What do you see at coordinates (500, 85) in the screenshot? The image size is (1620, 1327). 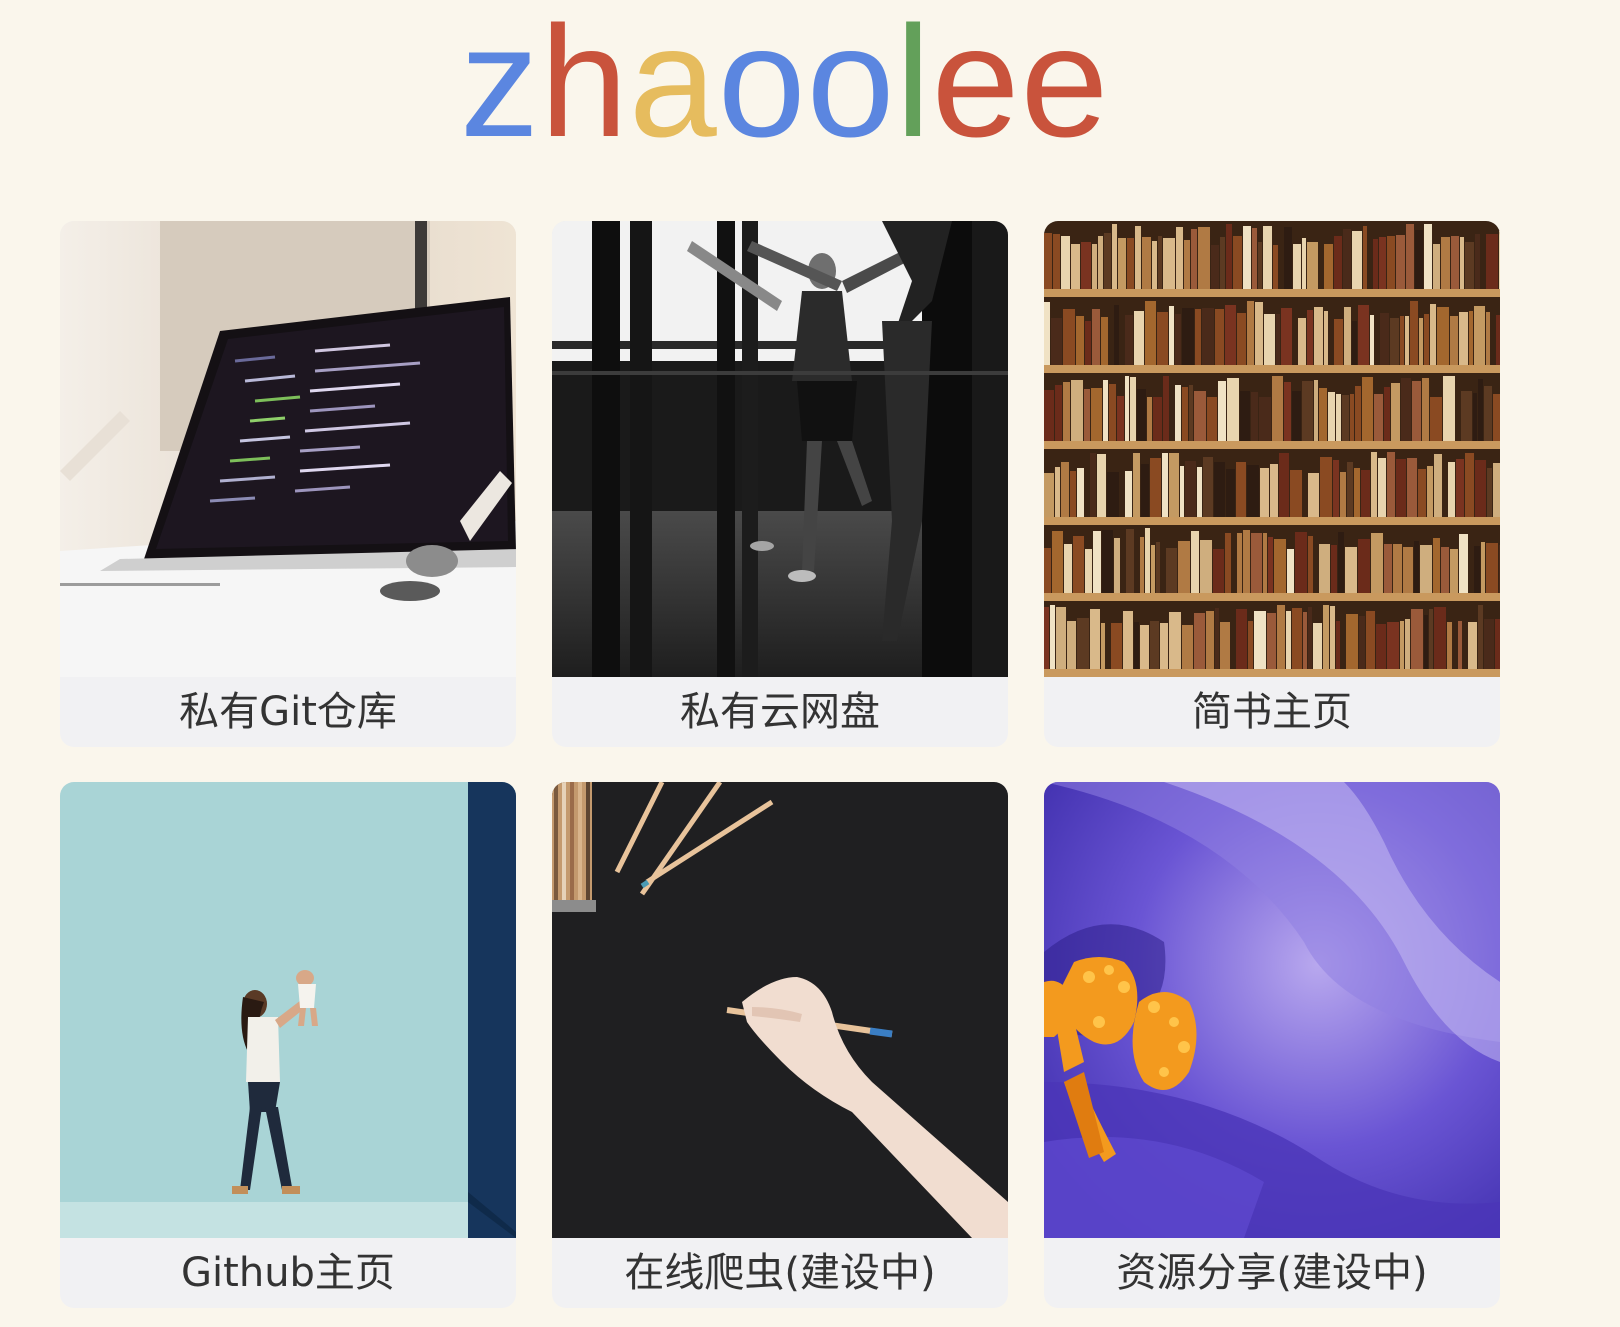 I see `logo-letter: z` at bounding box center [500, 85].